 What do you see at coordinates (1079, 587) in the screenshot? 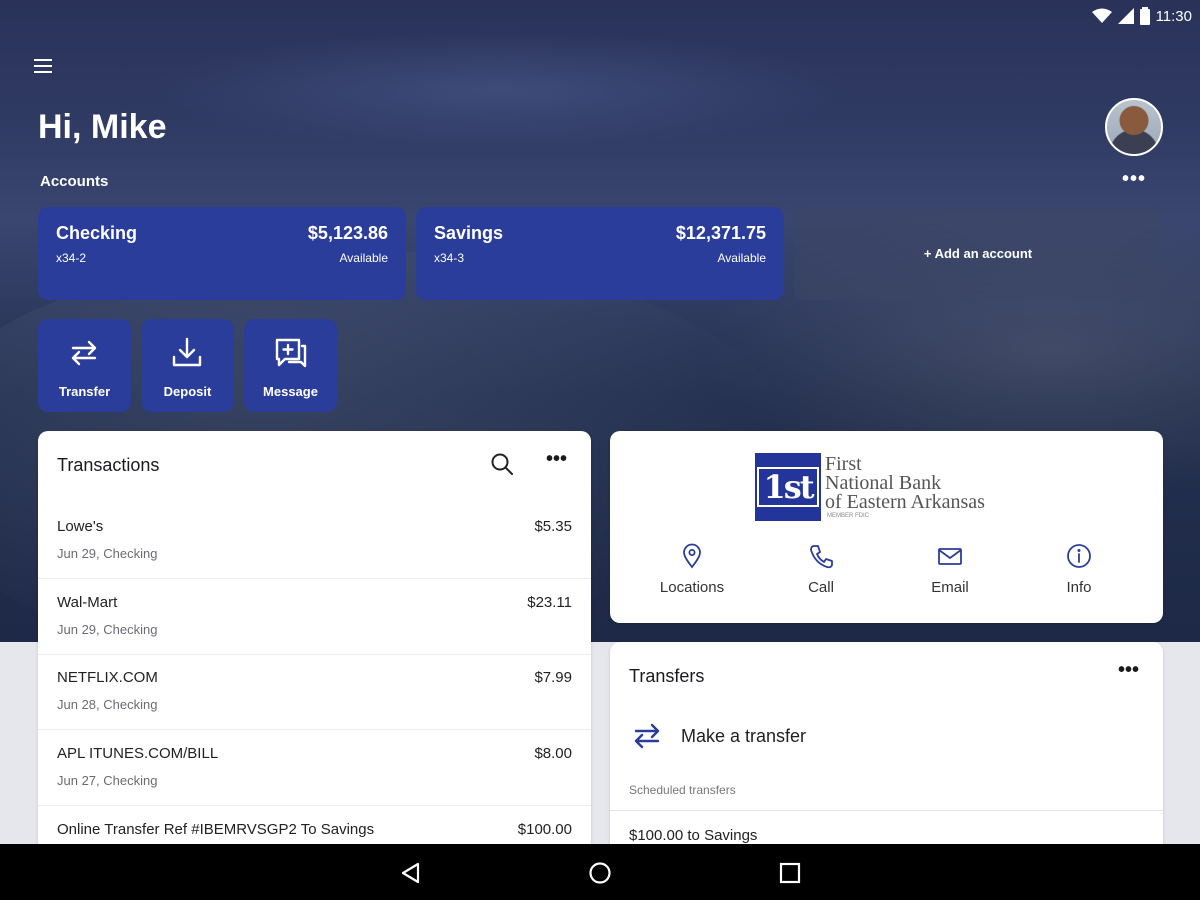
I see `info-label: Info` at bounding box center [1079, 587].